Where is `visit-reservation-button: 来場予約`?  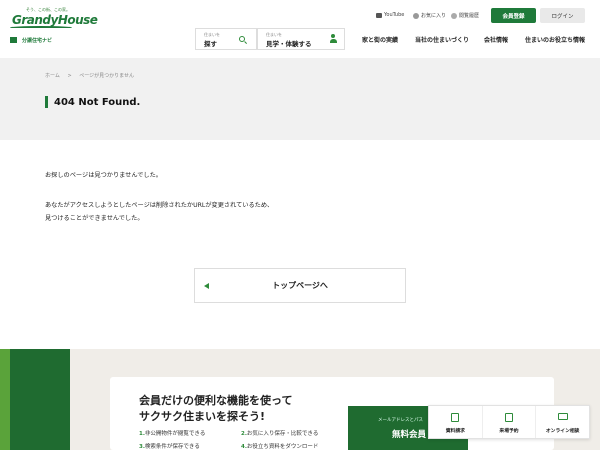 visit-reservation-button: 来場予約 is located at coordinates (510, 422).